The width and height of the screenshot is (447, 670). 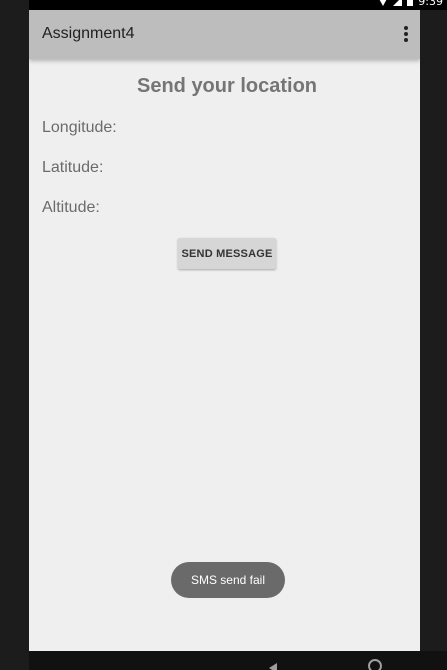 I want to click on more-vert-icon, so click(x=406, y=34).